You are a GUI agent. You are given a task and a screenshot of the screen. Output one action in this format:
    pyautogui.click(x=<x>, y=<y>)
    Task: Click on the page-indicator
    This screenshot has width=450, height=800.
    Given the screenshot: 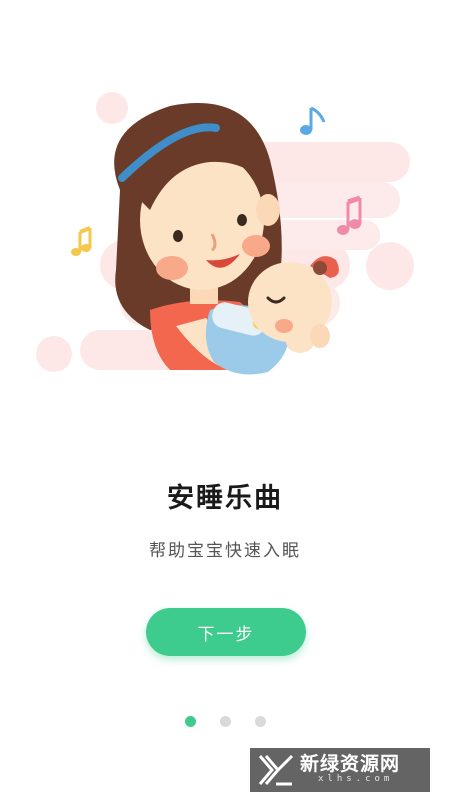 What is the action you would take?
    pyautogui.click(x=225, y=721)
    